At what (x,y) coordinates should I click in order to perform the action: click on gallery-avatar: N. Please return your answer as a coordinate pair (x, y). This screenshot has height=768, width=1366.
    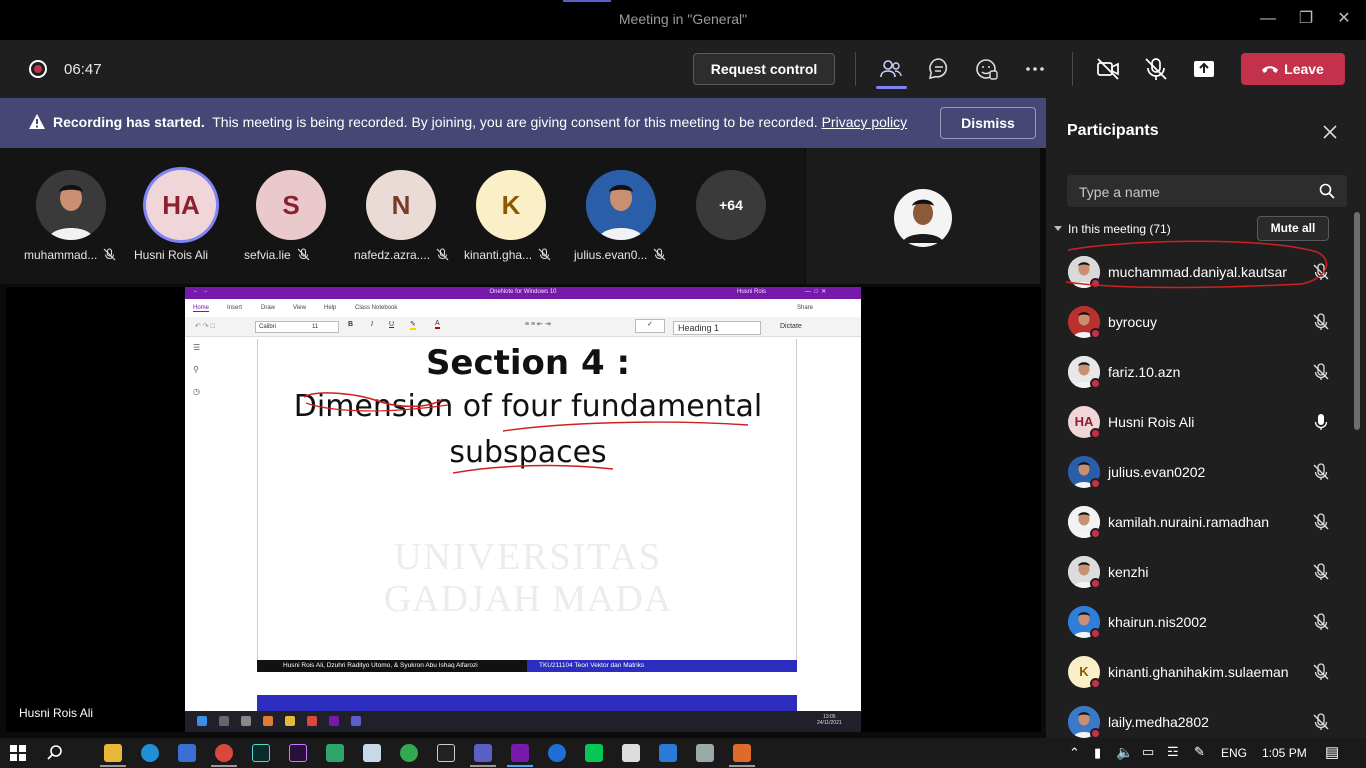
    Looking at the image, I should click on (401, 205).